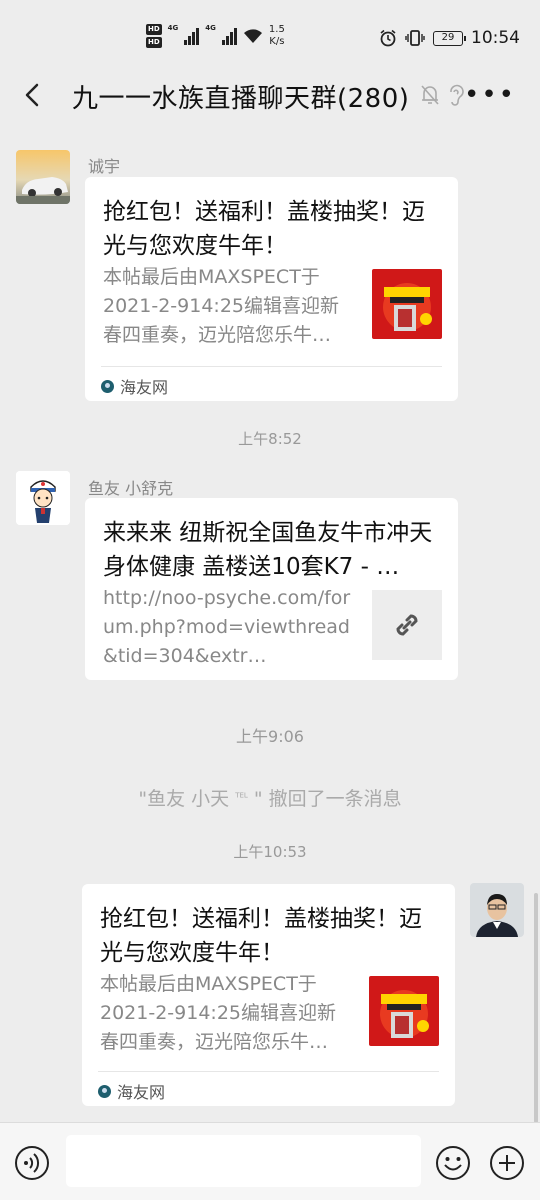 The height and width of the screenshot is (1200, 540). What do you see at coordinates (32, 1163) in the screenshot?
I see `voice-input-button` at bounding box center [32, 1163].